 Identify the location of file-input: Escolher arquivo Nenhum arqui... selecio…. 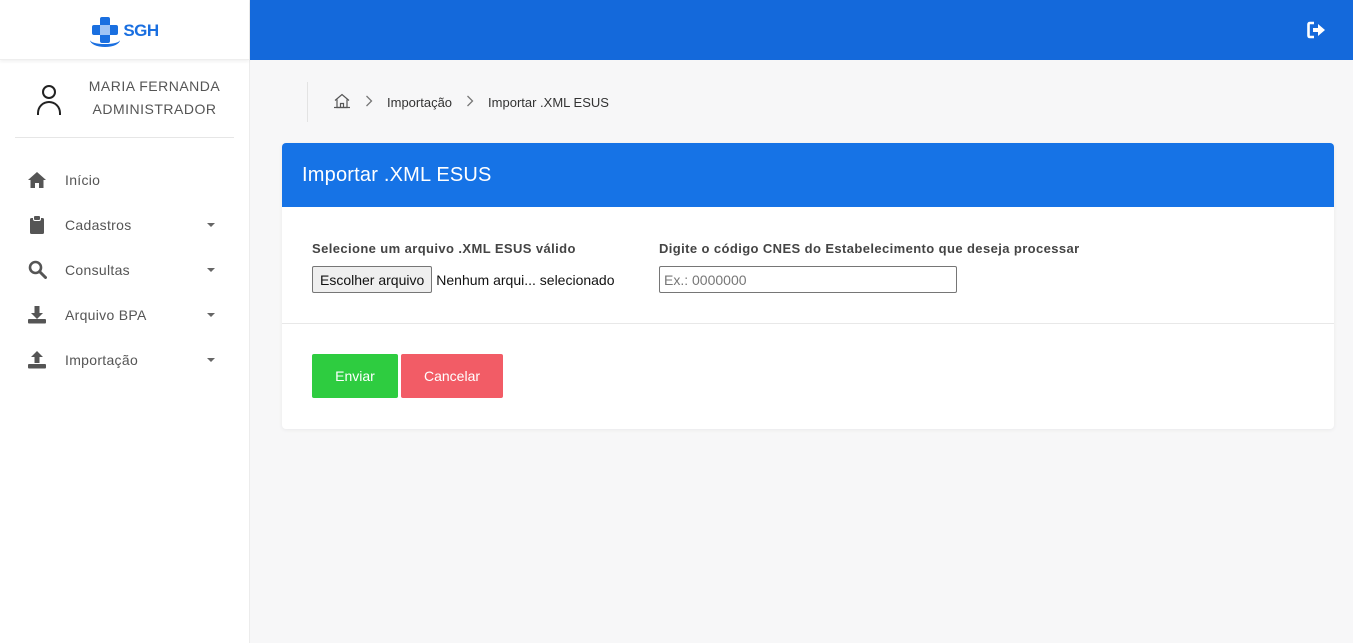
(485, 279).